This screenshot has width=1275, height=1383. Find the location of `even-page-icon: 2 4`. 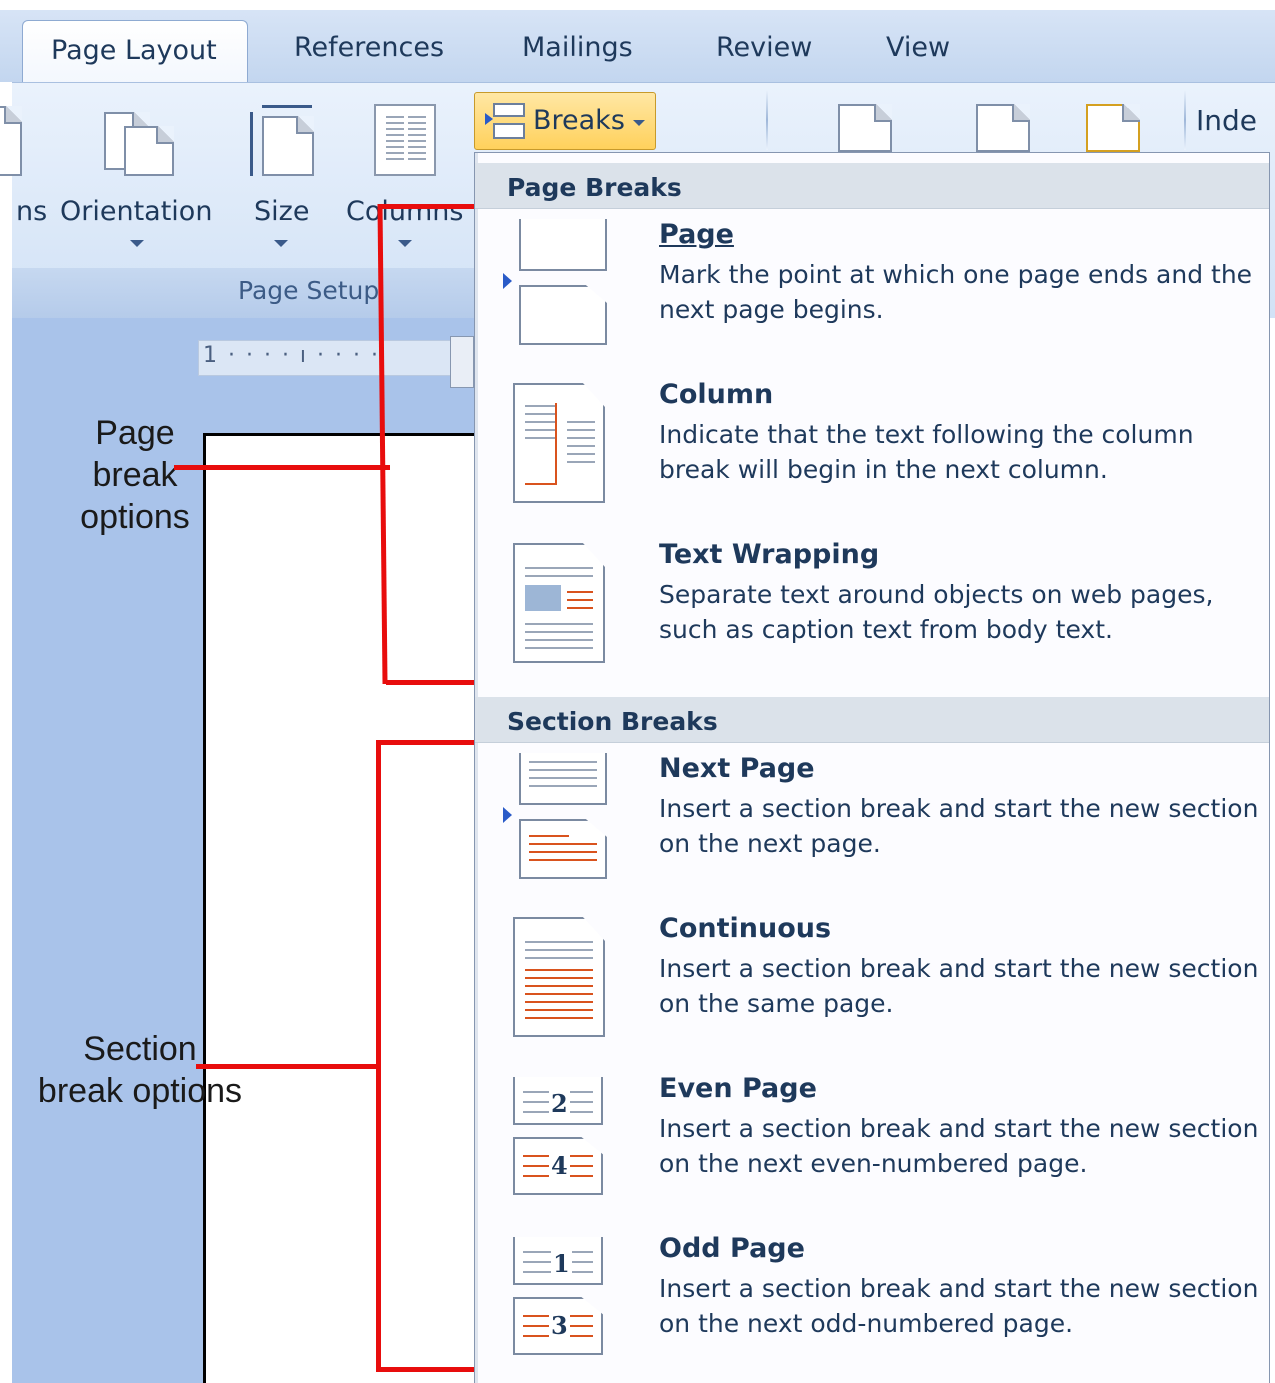

even-page-icon: 2 4 is located at coordinates (563, 1142).